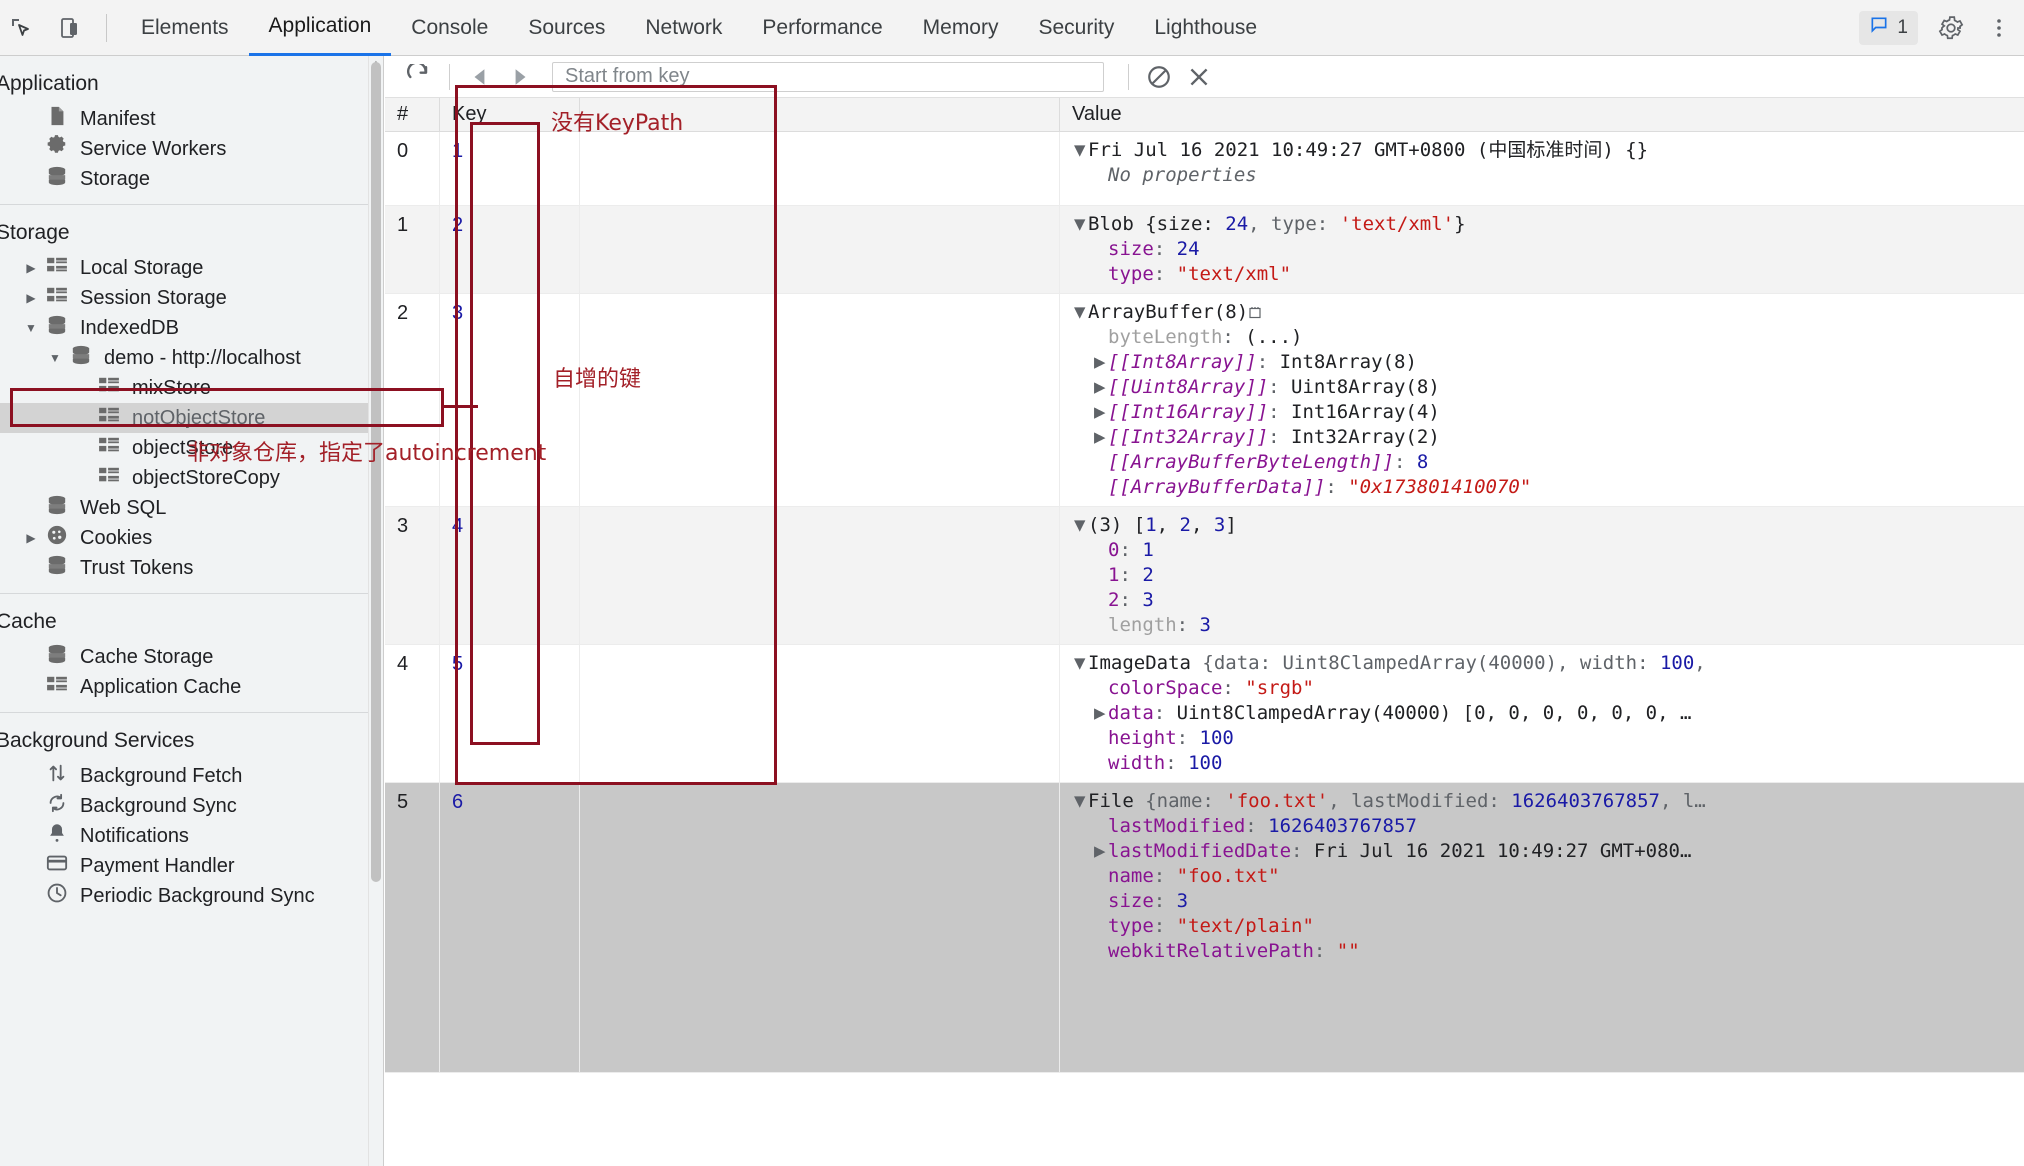  What do you see at coordinates (57, 806) in the screenshot?
I see `sync-icon` at bounding box center [57, 806].